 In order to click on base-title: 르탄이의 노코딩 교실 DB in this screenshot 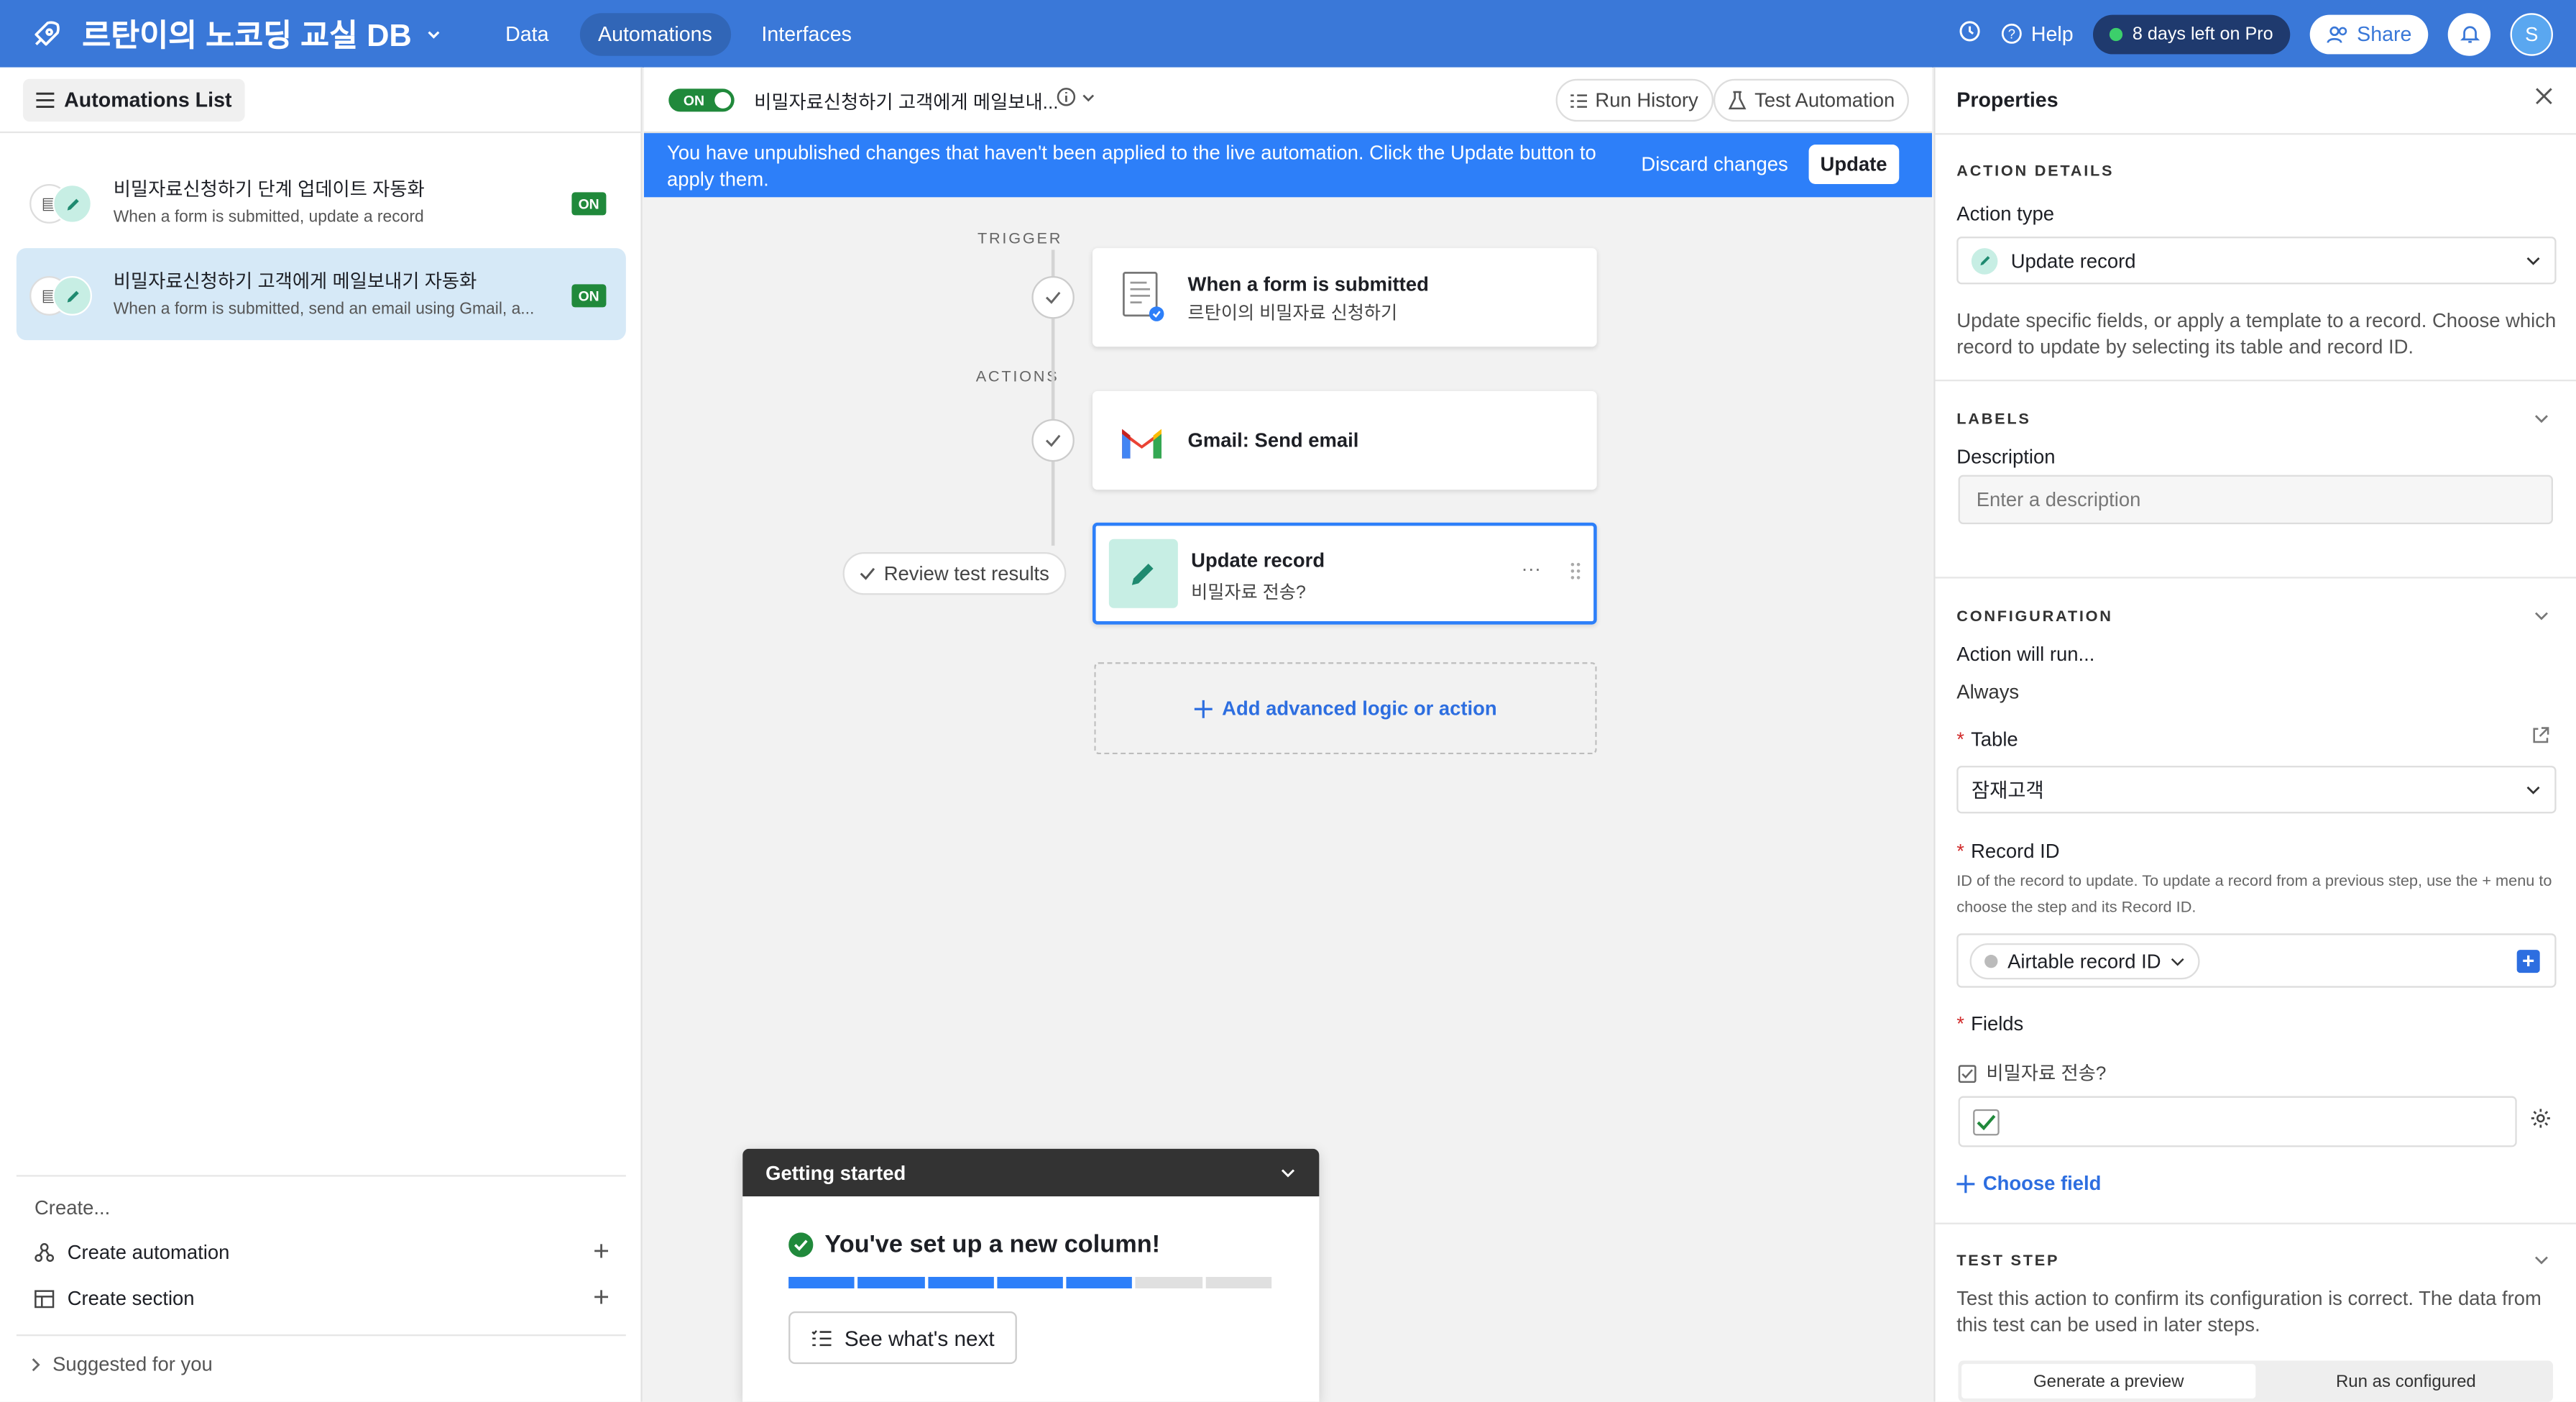, I will do `click(261, 34)`.